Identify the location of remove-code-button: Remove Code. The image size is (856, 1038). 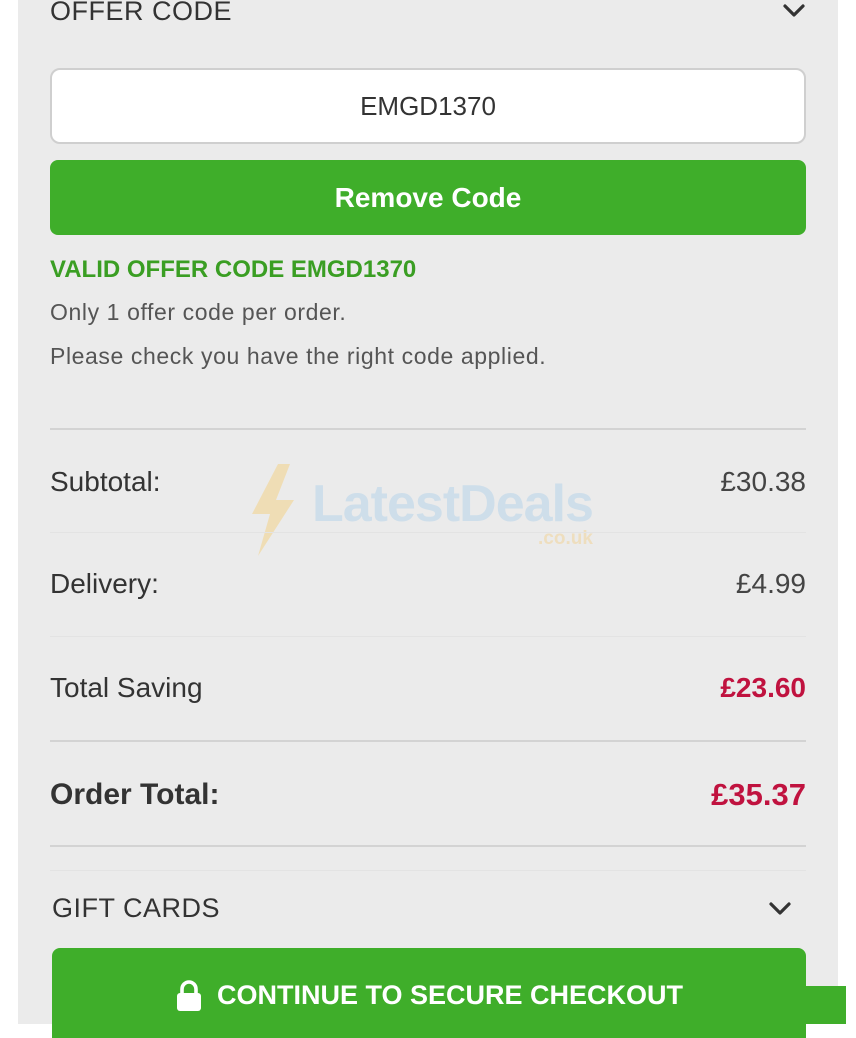
(428, 197).